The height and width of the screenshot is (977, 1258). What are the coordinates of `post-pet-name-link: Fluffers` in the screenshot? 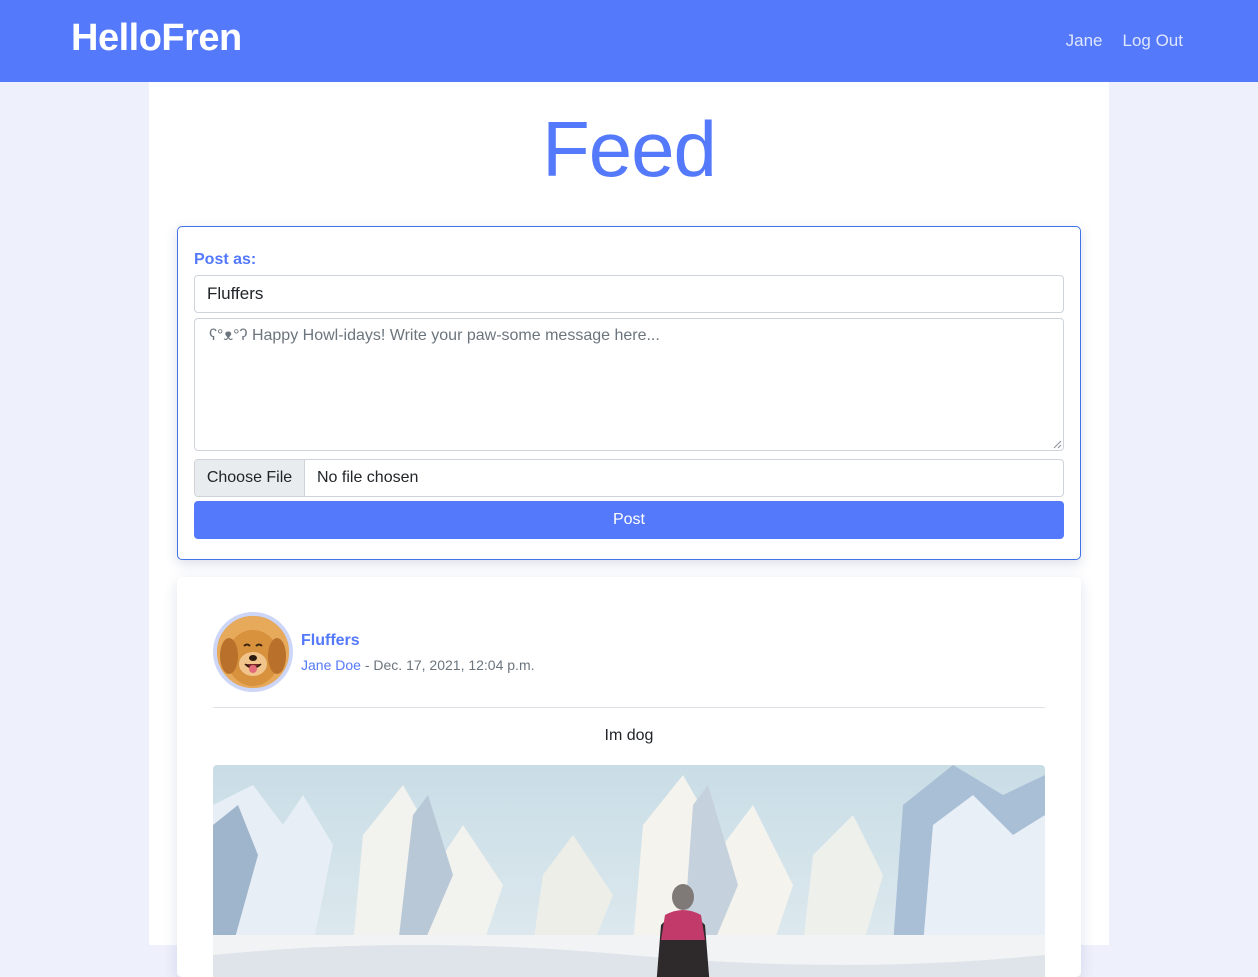 It's located at (330, 641).